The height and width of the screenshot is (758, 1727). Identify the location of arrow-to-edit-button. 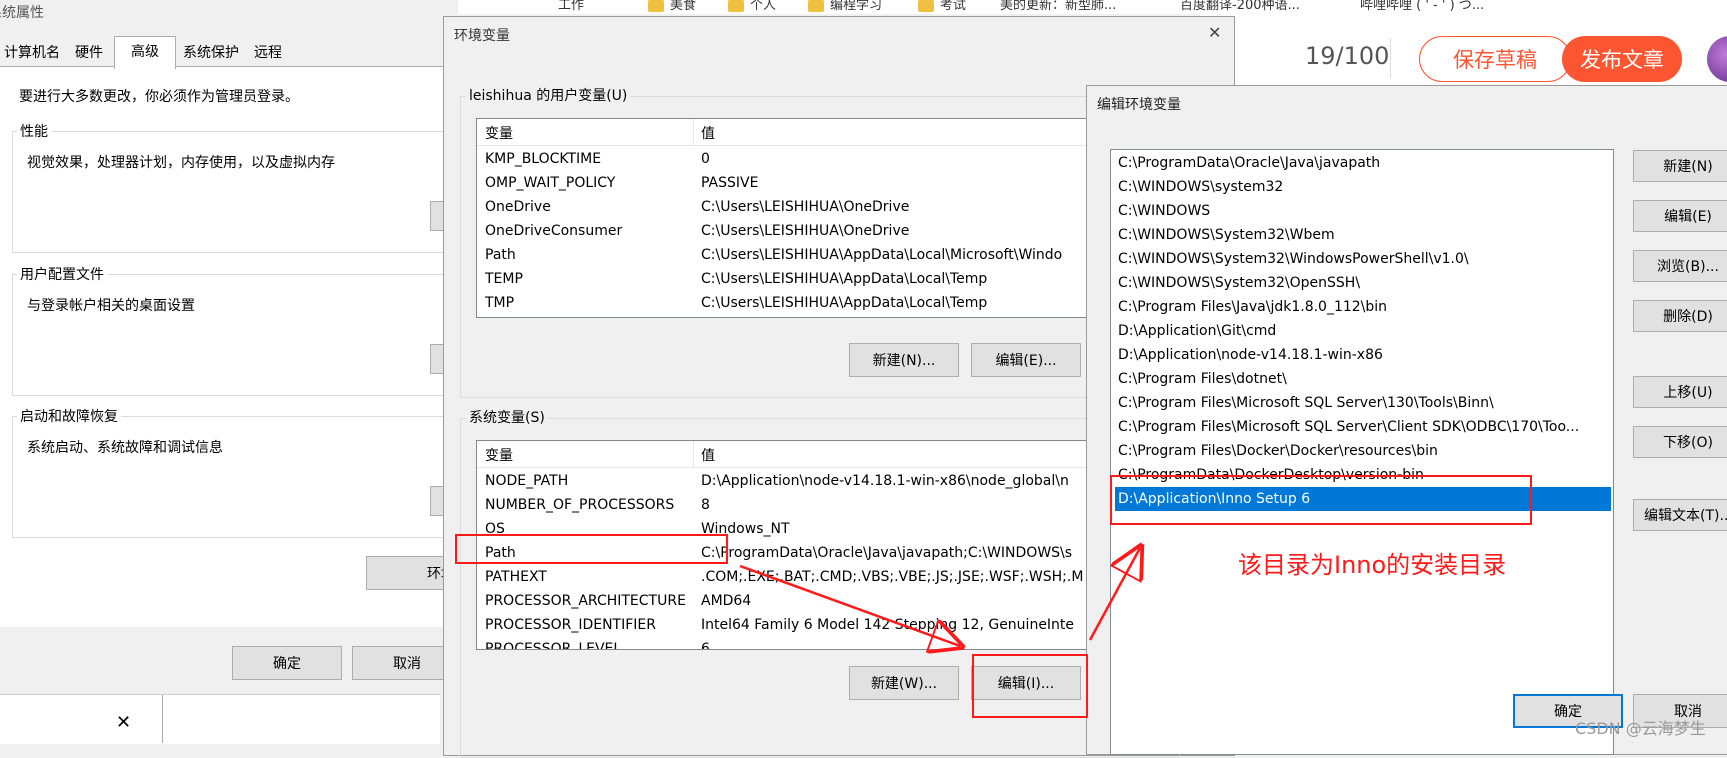
(849, 605).